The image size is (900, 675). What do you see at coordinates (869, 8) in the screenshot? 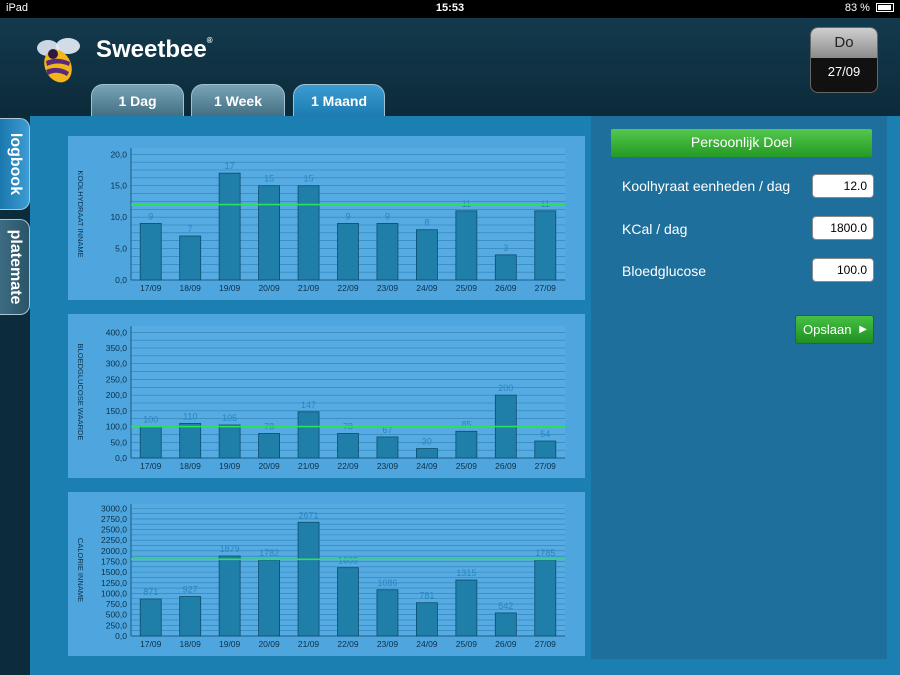
I see `battery-indicator: 83 %` at bounding box center [869, 8].